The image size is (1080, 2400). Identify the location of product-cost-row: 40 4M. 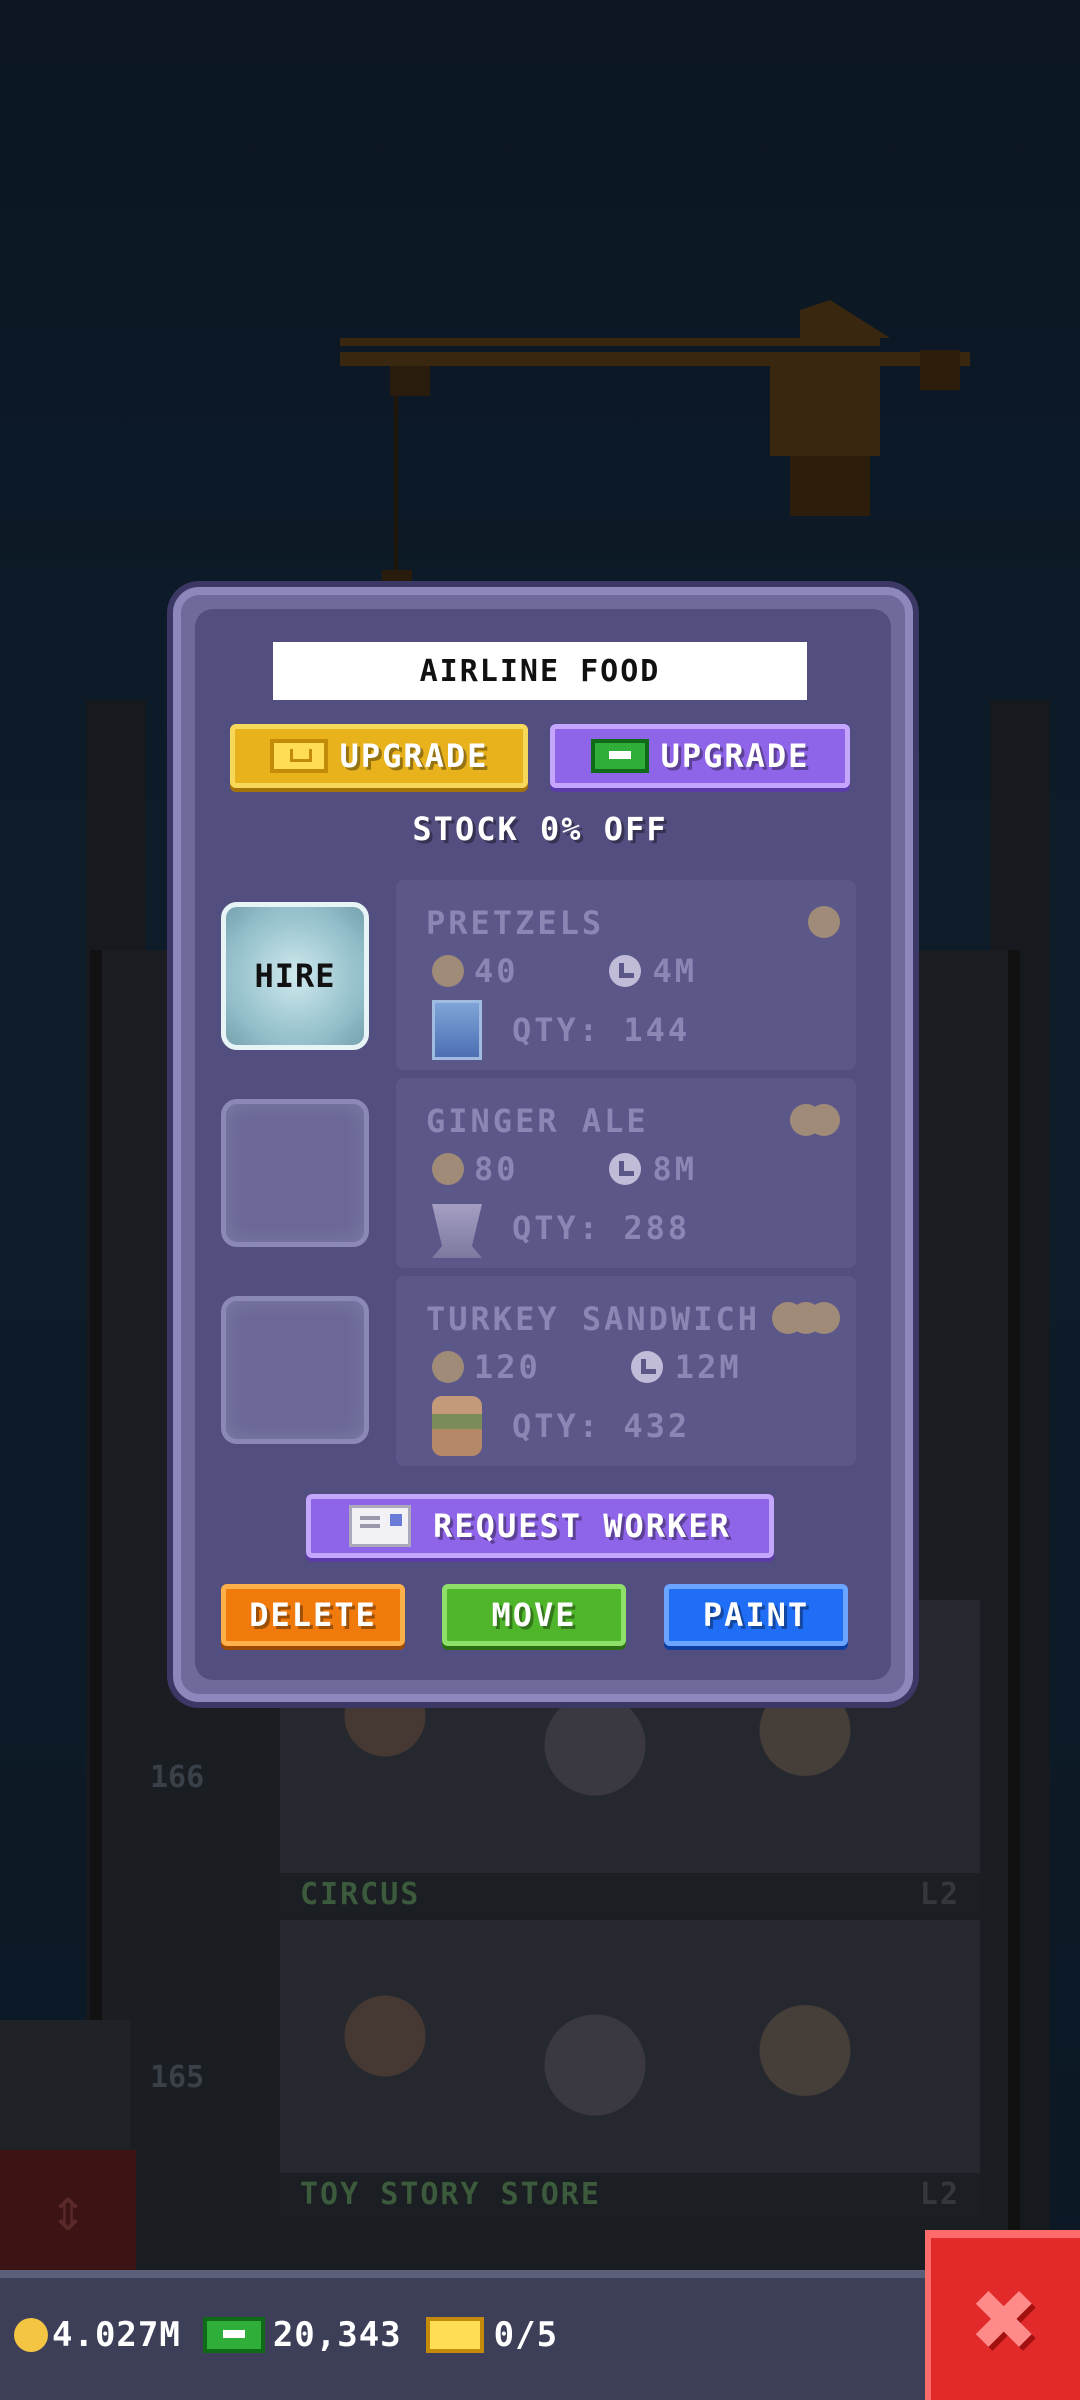
(564, 971).